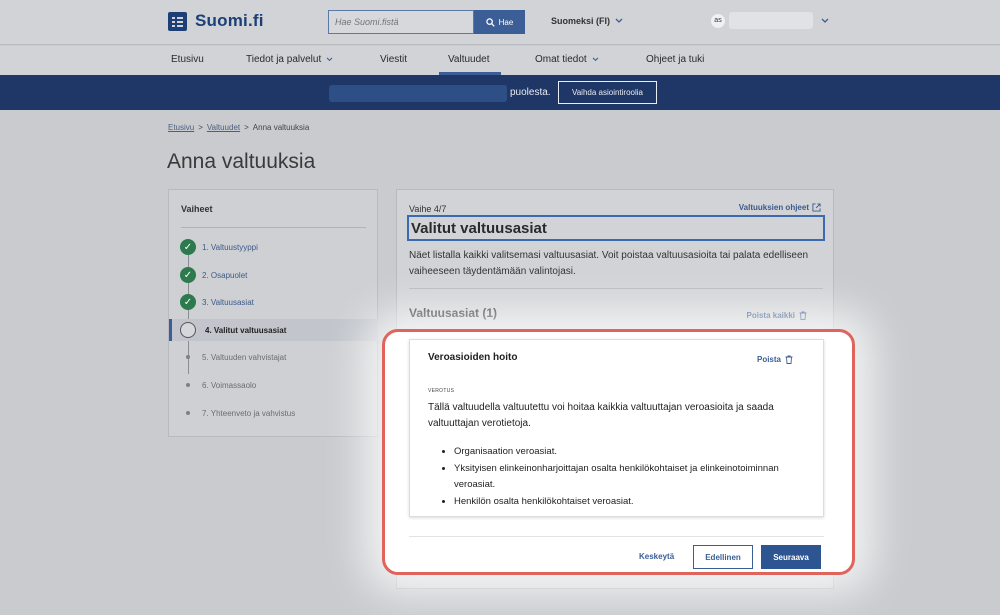 The height and width of the screenshot is (615, 1000). What do you see at coordinates (246, 330) in the screenshot?
I see `step-label: 4. Valitut valtuusasiat` at bounding box center [246, 330].